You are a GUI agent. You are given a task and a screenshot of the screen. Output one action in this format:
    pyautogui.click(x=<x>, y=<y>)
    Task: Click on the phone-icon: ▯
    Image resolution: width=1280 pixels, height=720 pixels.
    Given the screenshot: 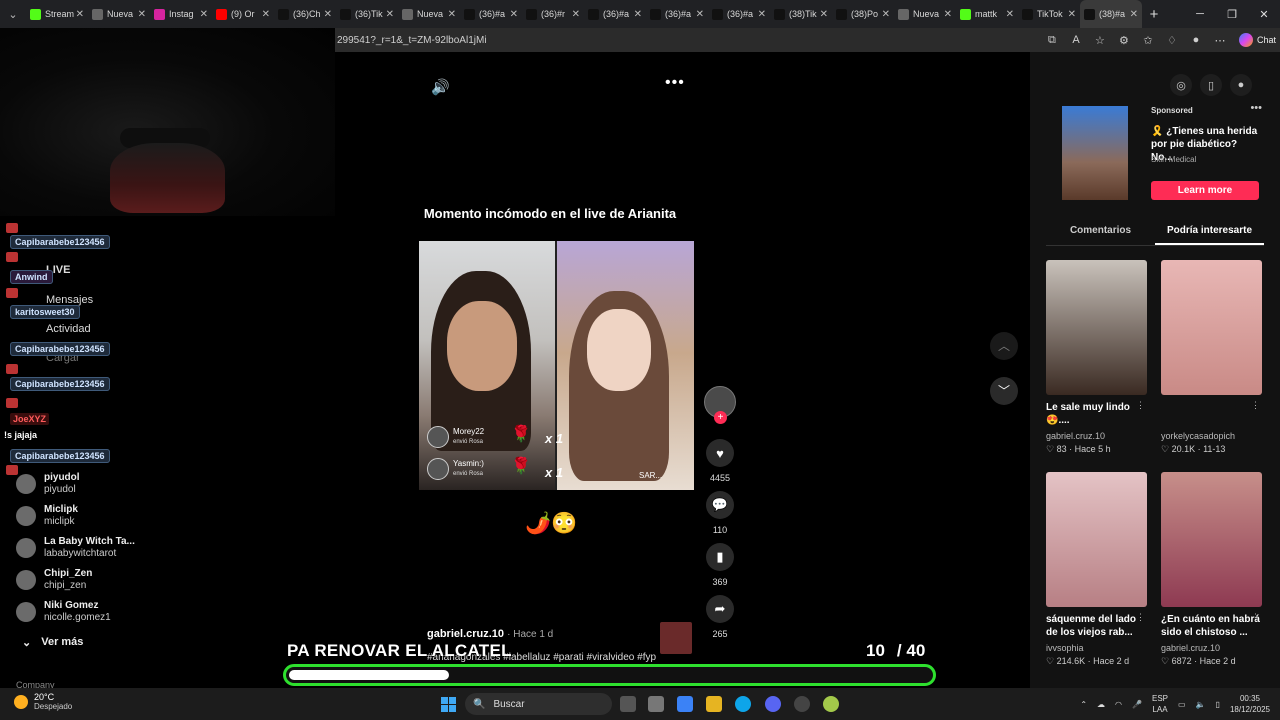 What is the action you would take?
    pyautogui.click(x=1211, y=85)
    